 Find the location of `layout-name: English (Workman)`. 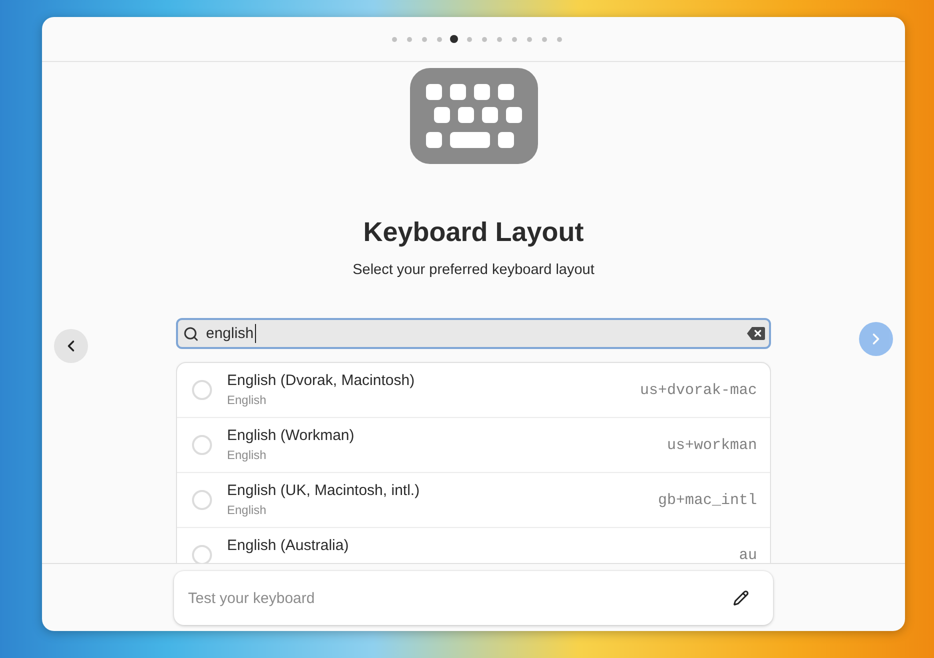

layout-name: English (Workman) is located at coordinates (290, 435).